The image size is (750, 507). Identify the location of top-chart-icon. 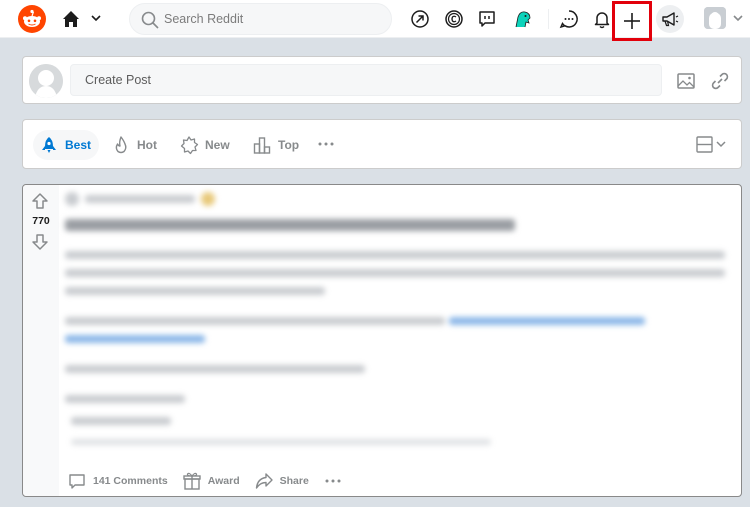
(262, 145).